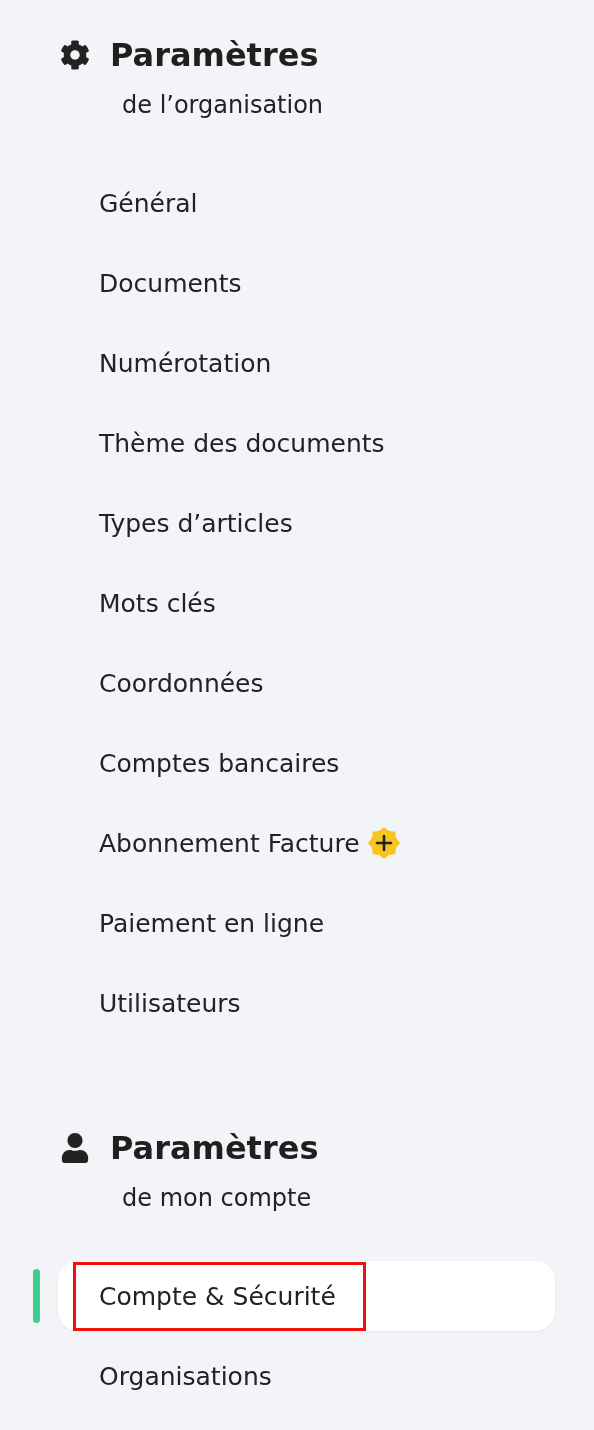  Describe the element at coordinates (75, 1148) in the screenshot. I see `user-icon` at that location.